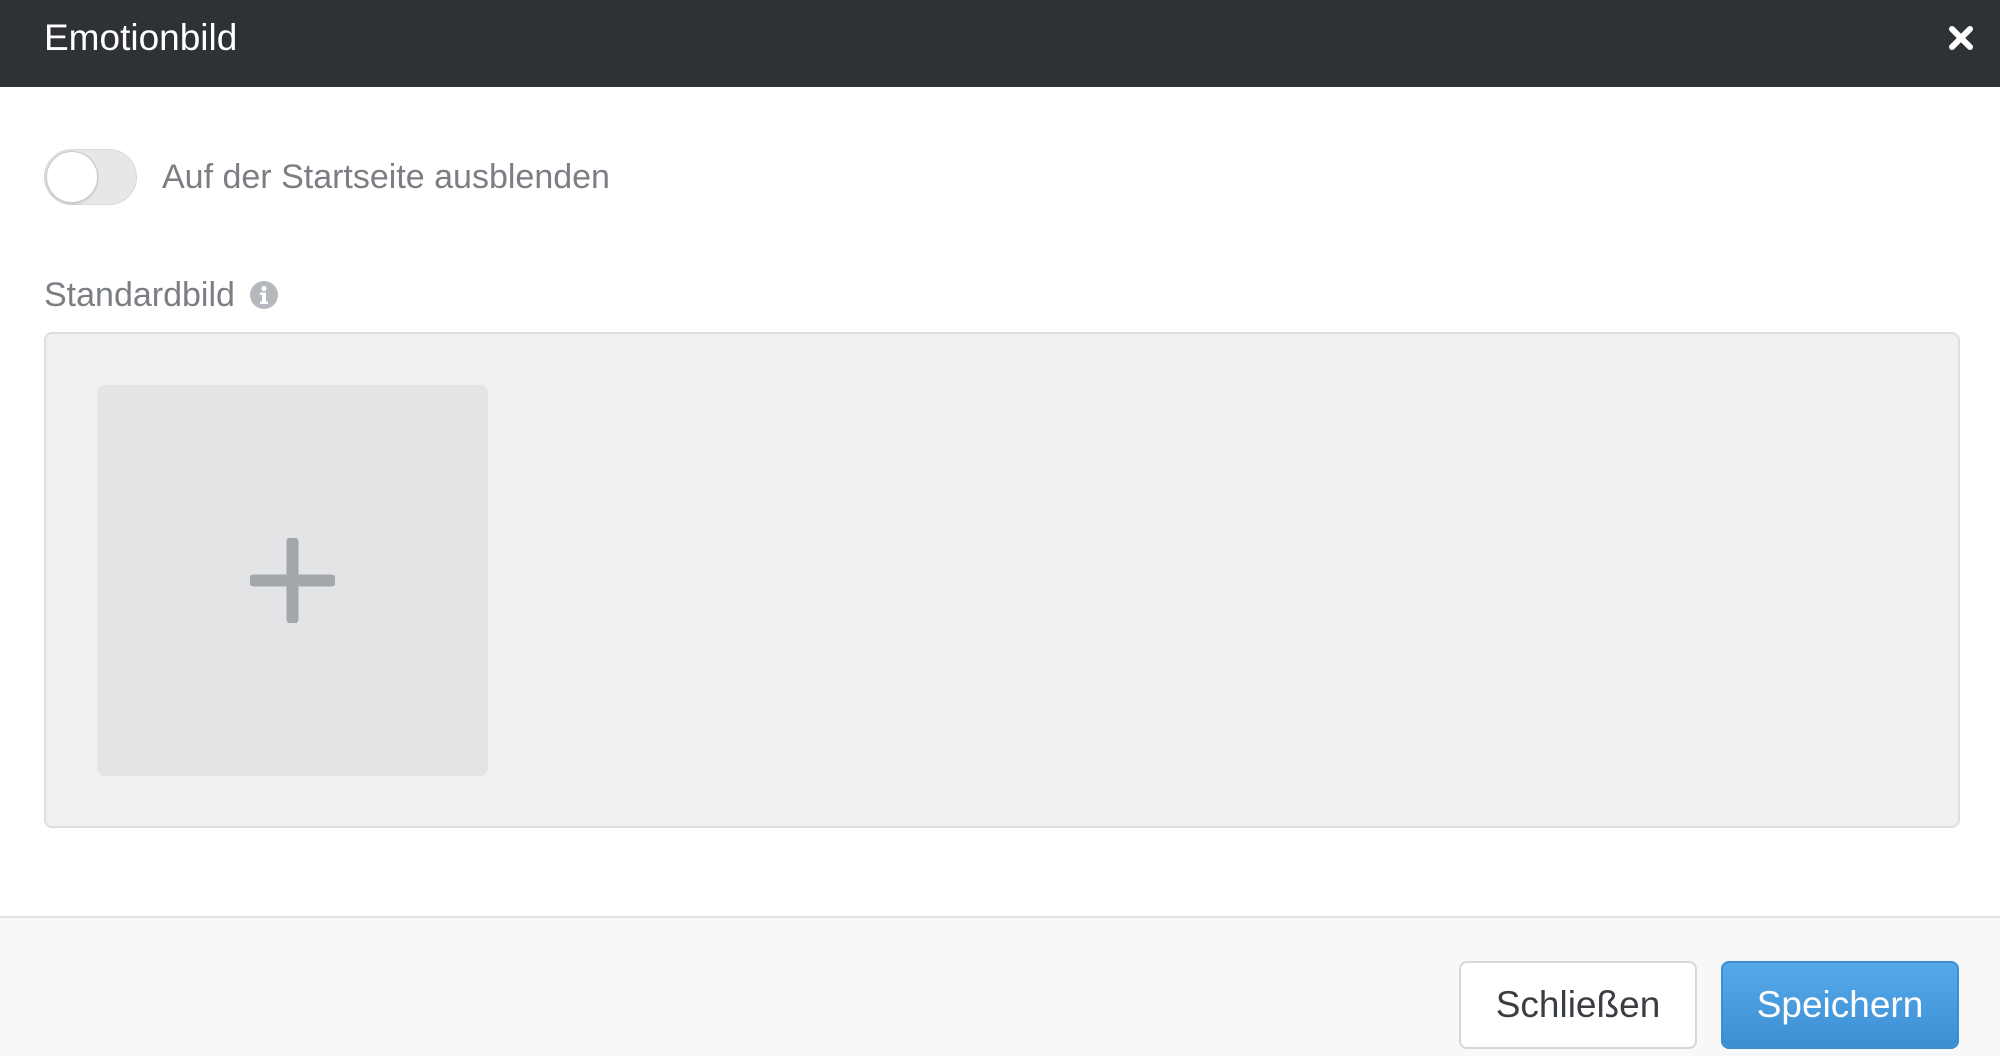  Describe the element at coordinates (141, 37) in the screenshot. I see `dialog-title: Emotionbild` at that location.